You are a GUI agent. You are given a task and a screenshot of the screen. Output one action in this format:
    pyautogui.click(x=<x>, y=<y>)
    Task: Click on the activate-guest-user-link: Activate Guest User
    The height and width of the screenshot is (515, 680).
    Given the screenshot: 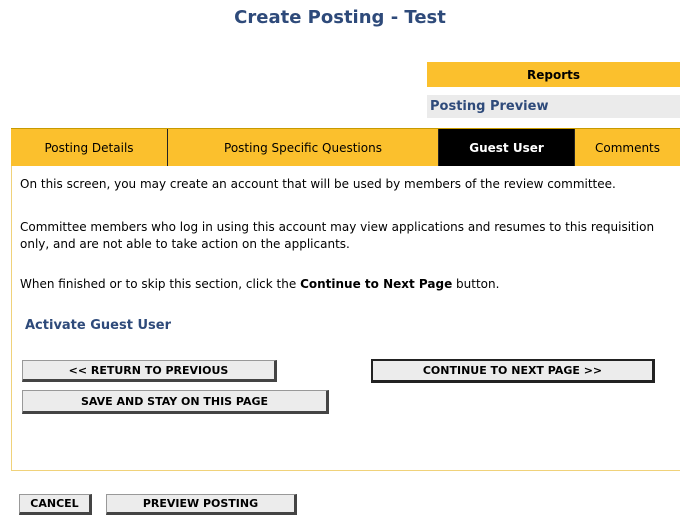 What is the action you would take?
    pyautogui.click(x=98, y=325)
    